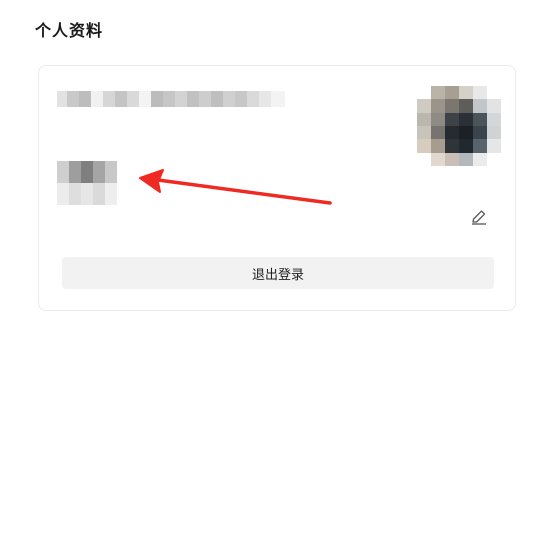 This screenshot has height=537, width=543. What do you see at coordinates (171, 99) in the screenshot?
I see `redacted-user-id` at bounding box center [171, 99].